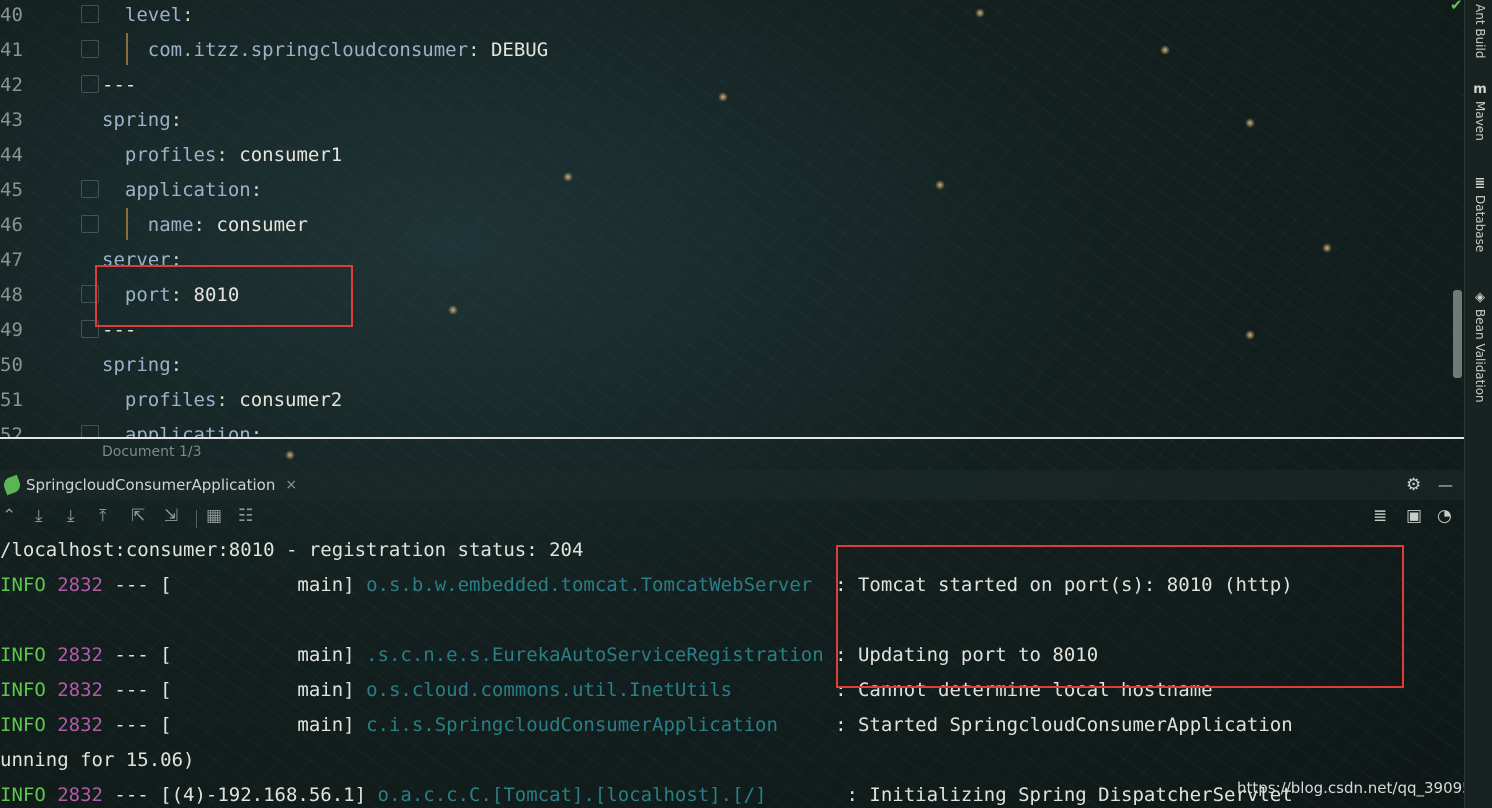 The width and height of the screenshot is (1492, 808). I want to click on down-arrow-icon: ⤓, so click(71, 516).